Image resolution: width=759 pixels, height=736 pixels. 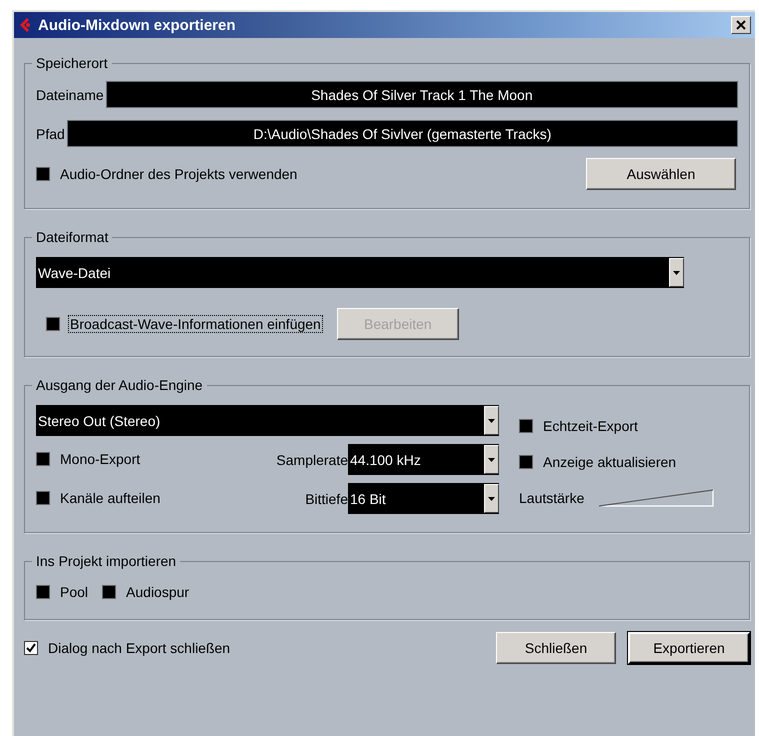 I want to click on field-label: Pfad, so click(x=50, y=134).